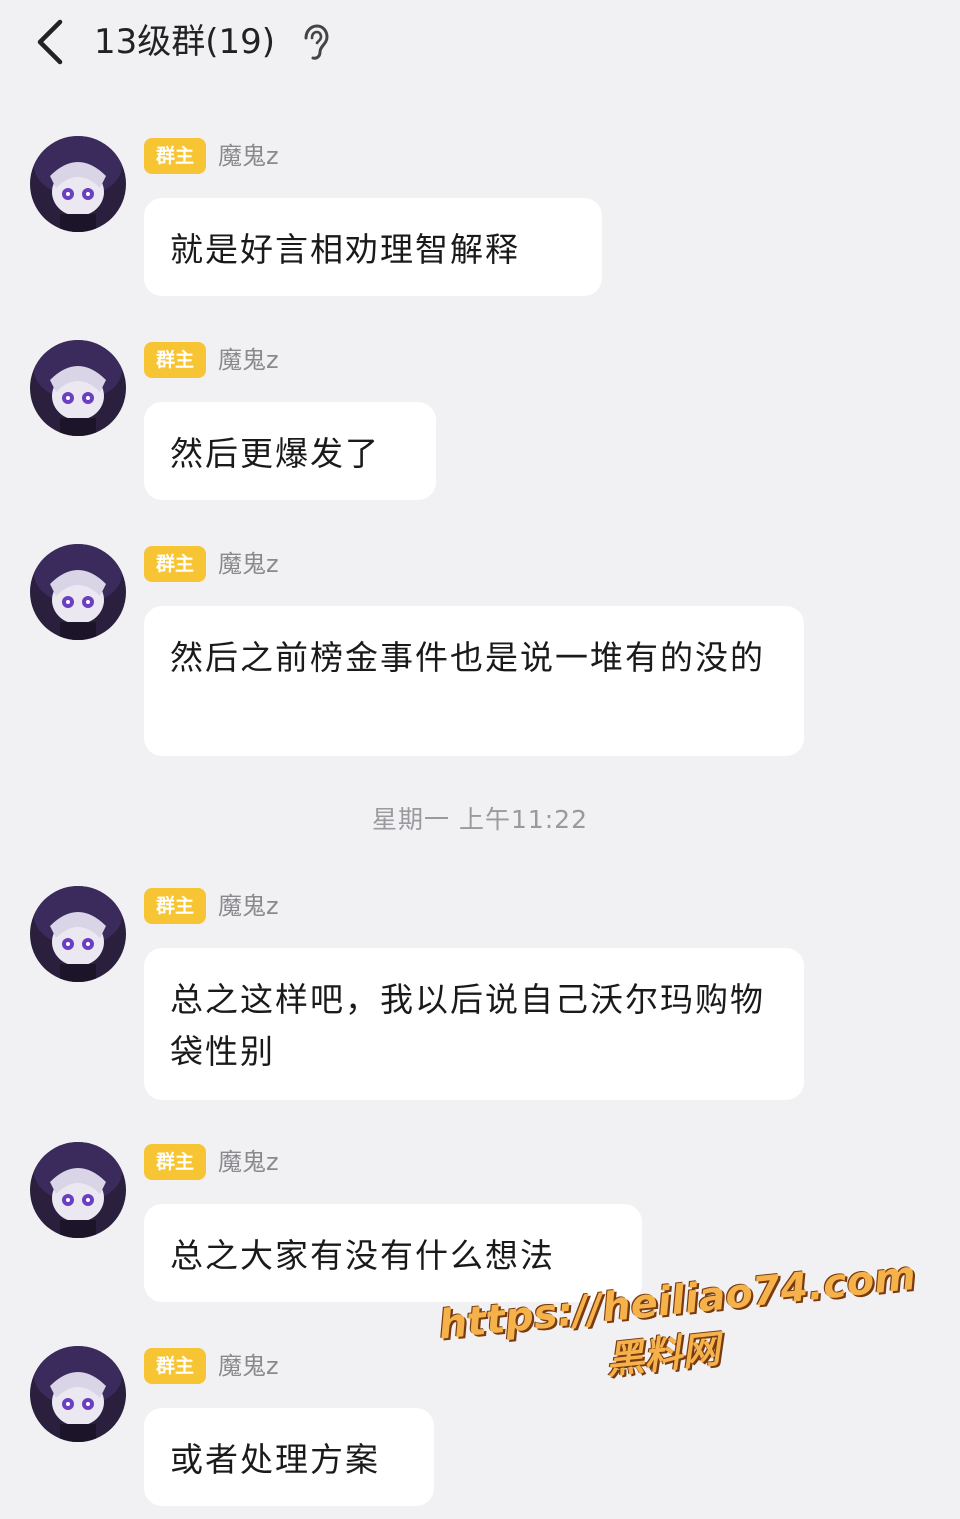  What do you see at coordinates (474, 1024) in the screenshot?
I see `message-bubble: 总之这样吧，我以后说自己沃尔玛购物袋性别` at bounding box center [474, 1024].